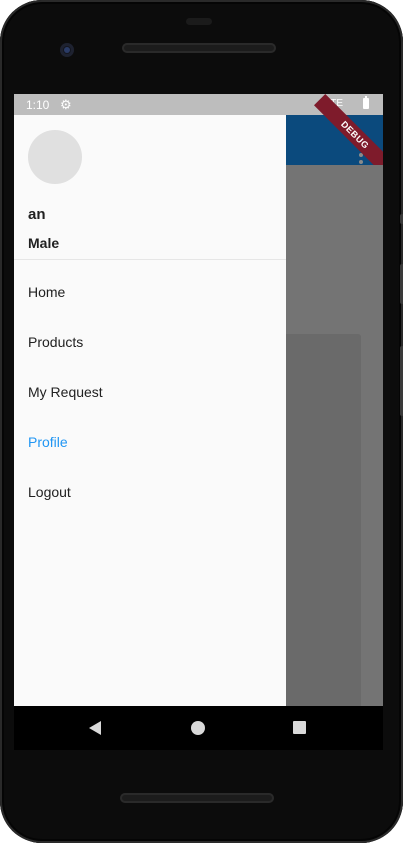 The width and height of the screenshot is (403, 843). Describe the element at coordinates (199, 21) in the screenshot. I see `earpiece` at that location.